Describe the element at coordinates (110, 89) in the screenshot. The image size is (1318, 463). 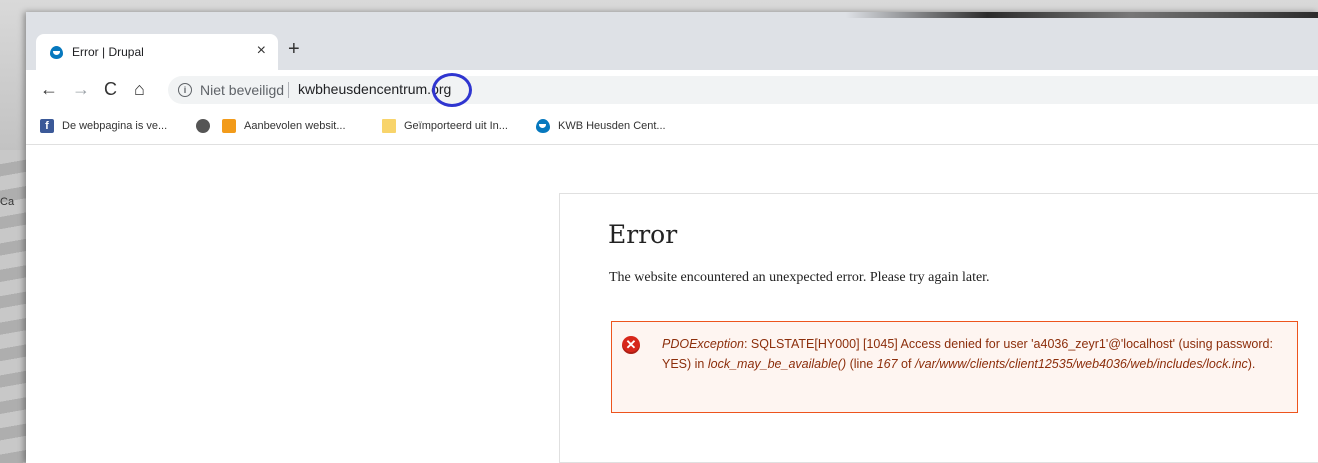
I see `reload-button: C` at that location.